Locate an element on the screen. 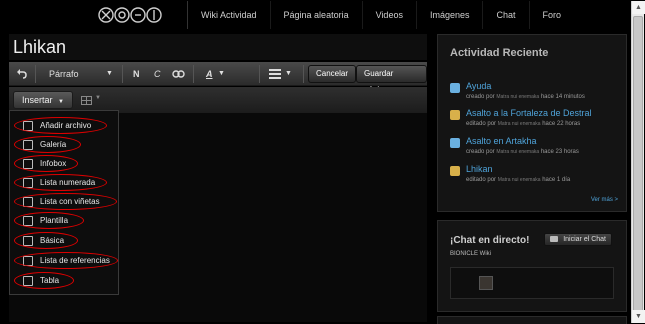 The height and width of the screenshot is (324, 645). scroll-up-icon: ▲ is located at coordinates (638, 7).